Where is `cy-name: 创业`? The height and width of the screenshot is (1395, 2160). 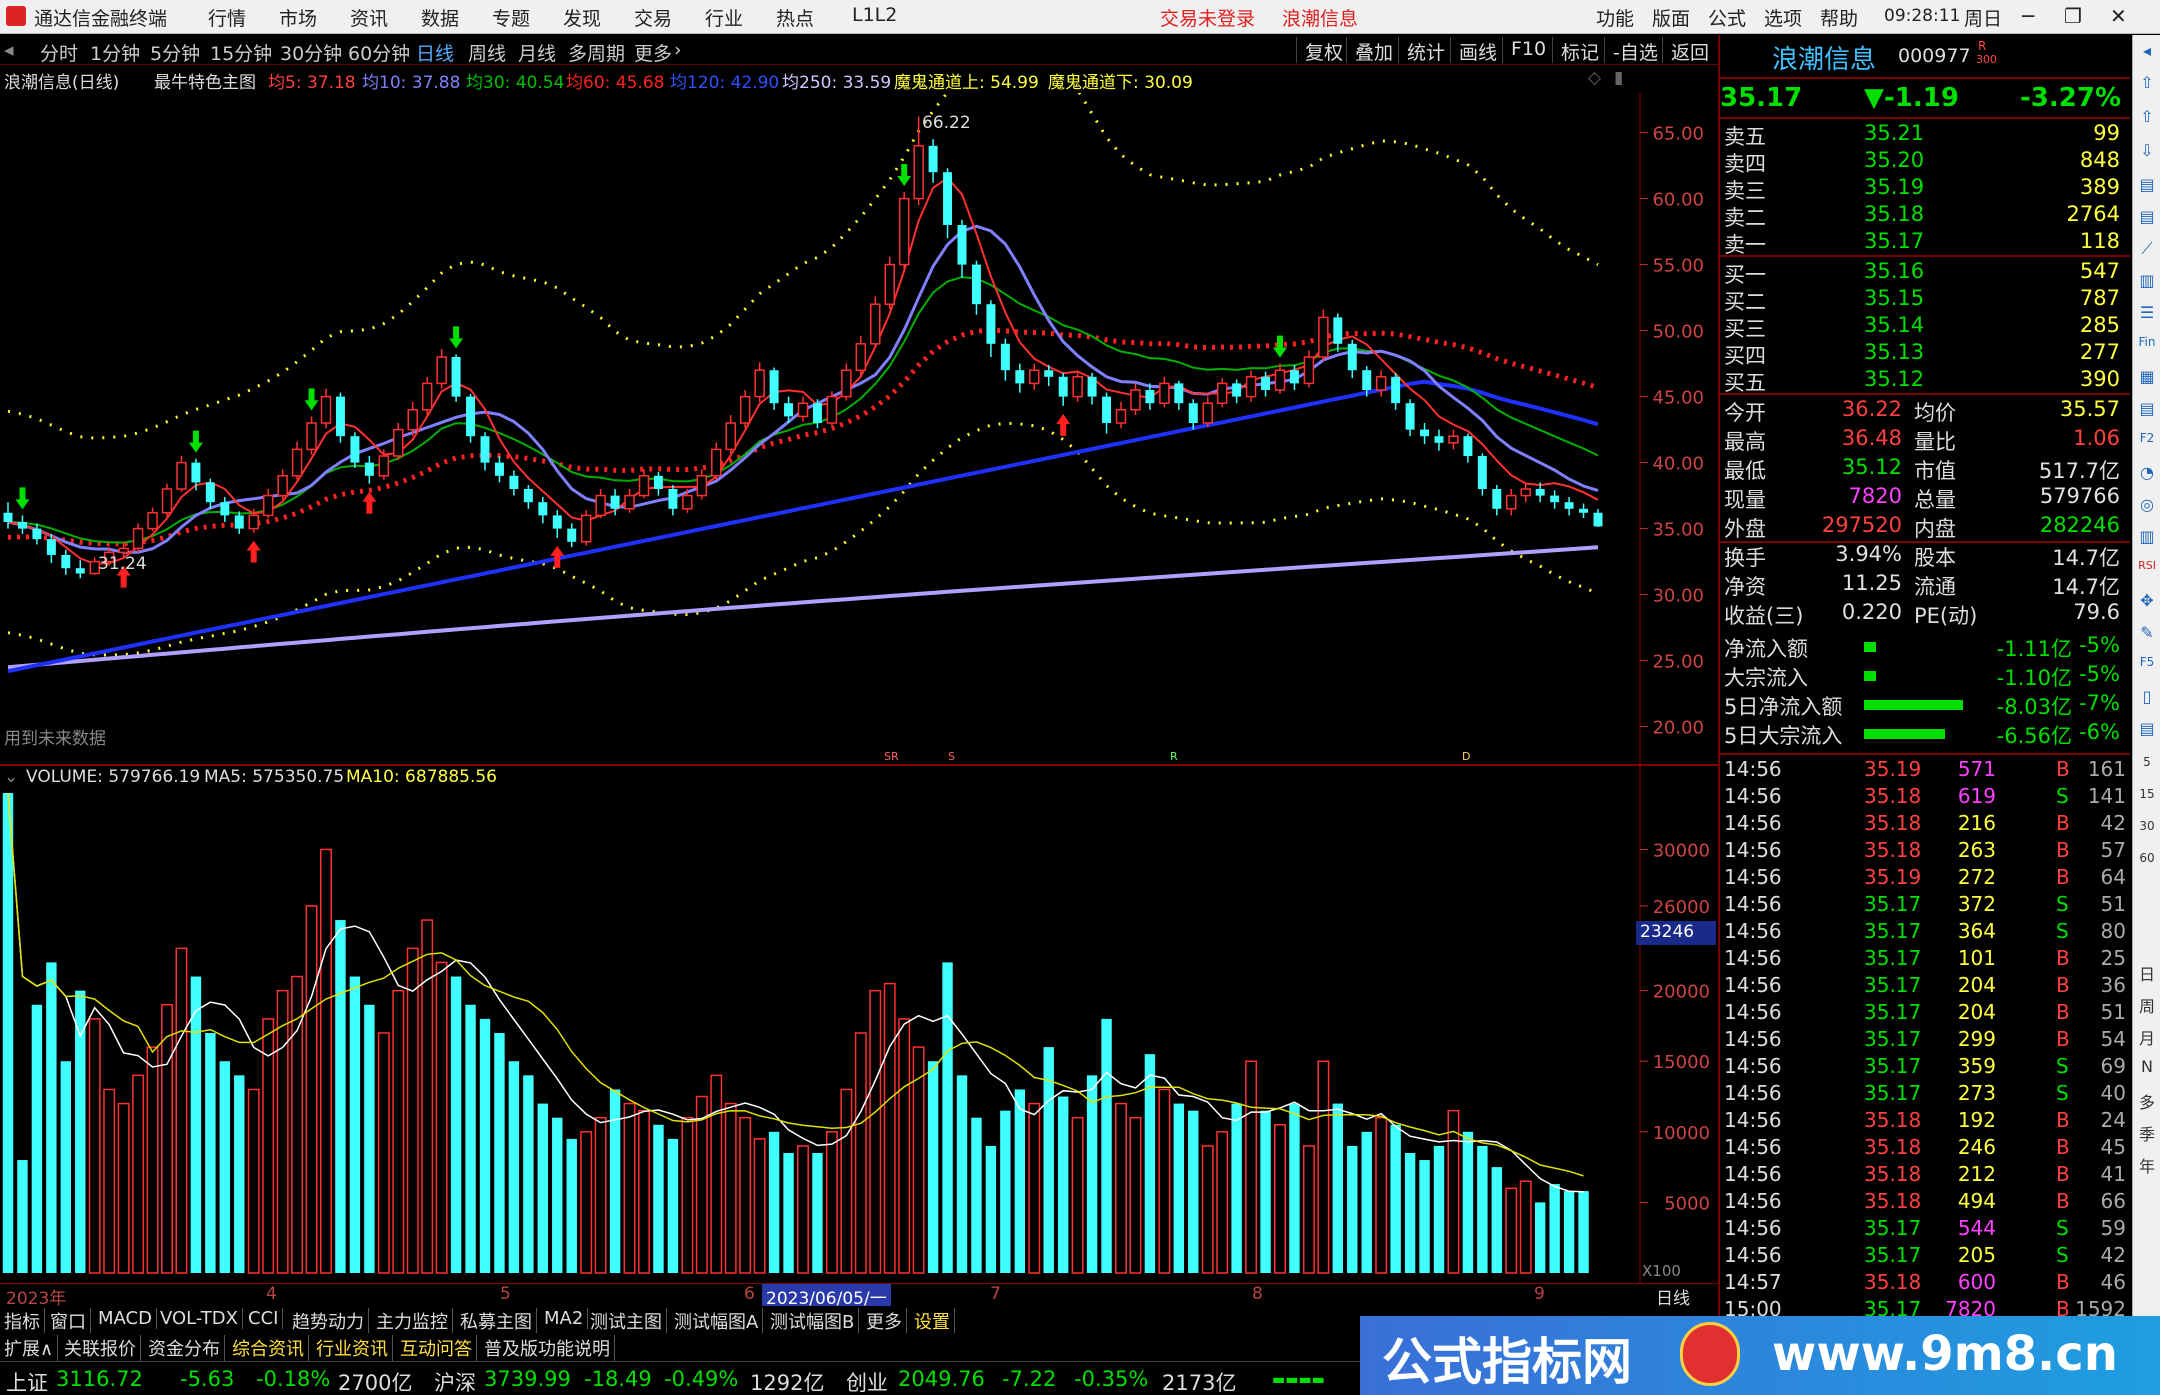 cy-name: 创业 is located at coordinates (867, 1381).